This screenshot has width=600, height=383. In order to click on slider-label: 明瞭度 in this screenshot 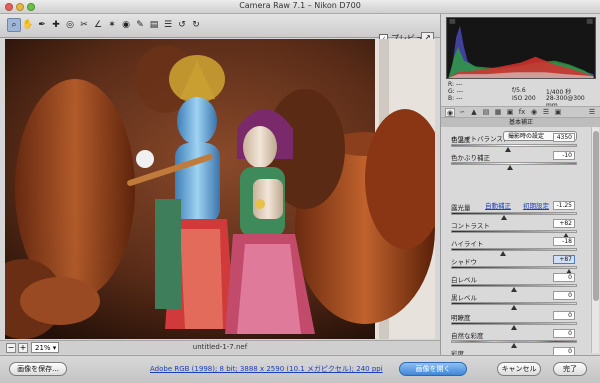, I will do `click(461, 318)`.